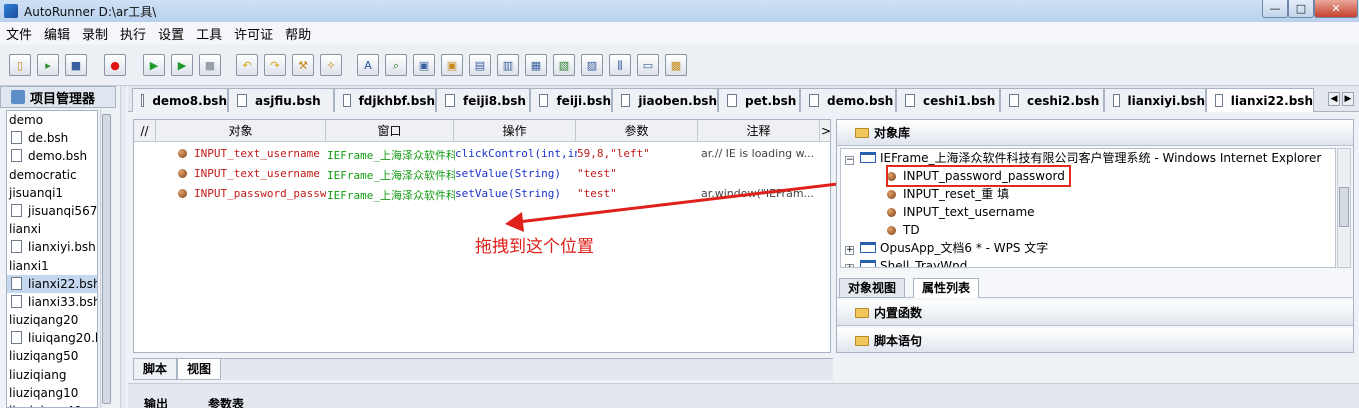  What do you see at coordinates (1334, 99) in the screenshot?
I see `tab-scroll-left-icon: ◀` at bounding box center [1334, 99].